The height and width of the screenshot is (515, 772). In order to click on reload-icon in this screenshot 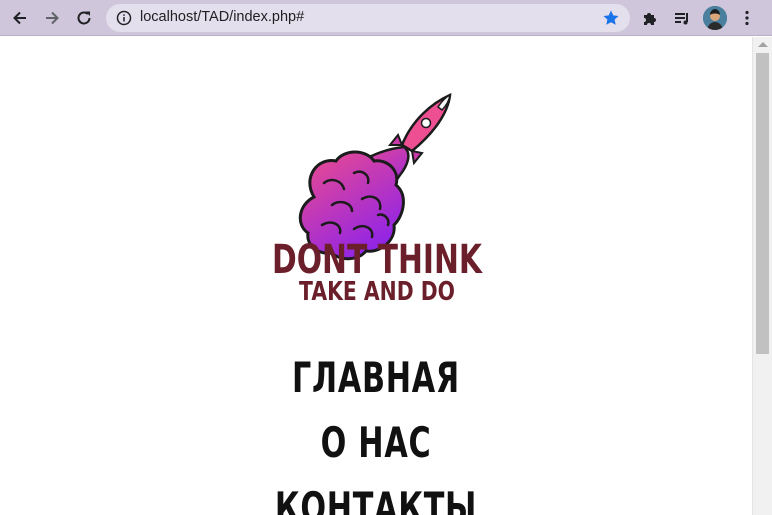, I will do `click(84, 18)`.